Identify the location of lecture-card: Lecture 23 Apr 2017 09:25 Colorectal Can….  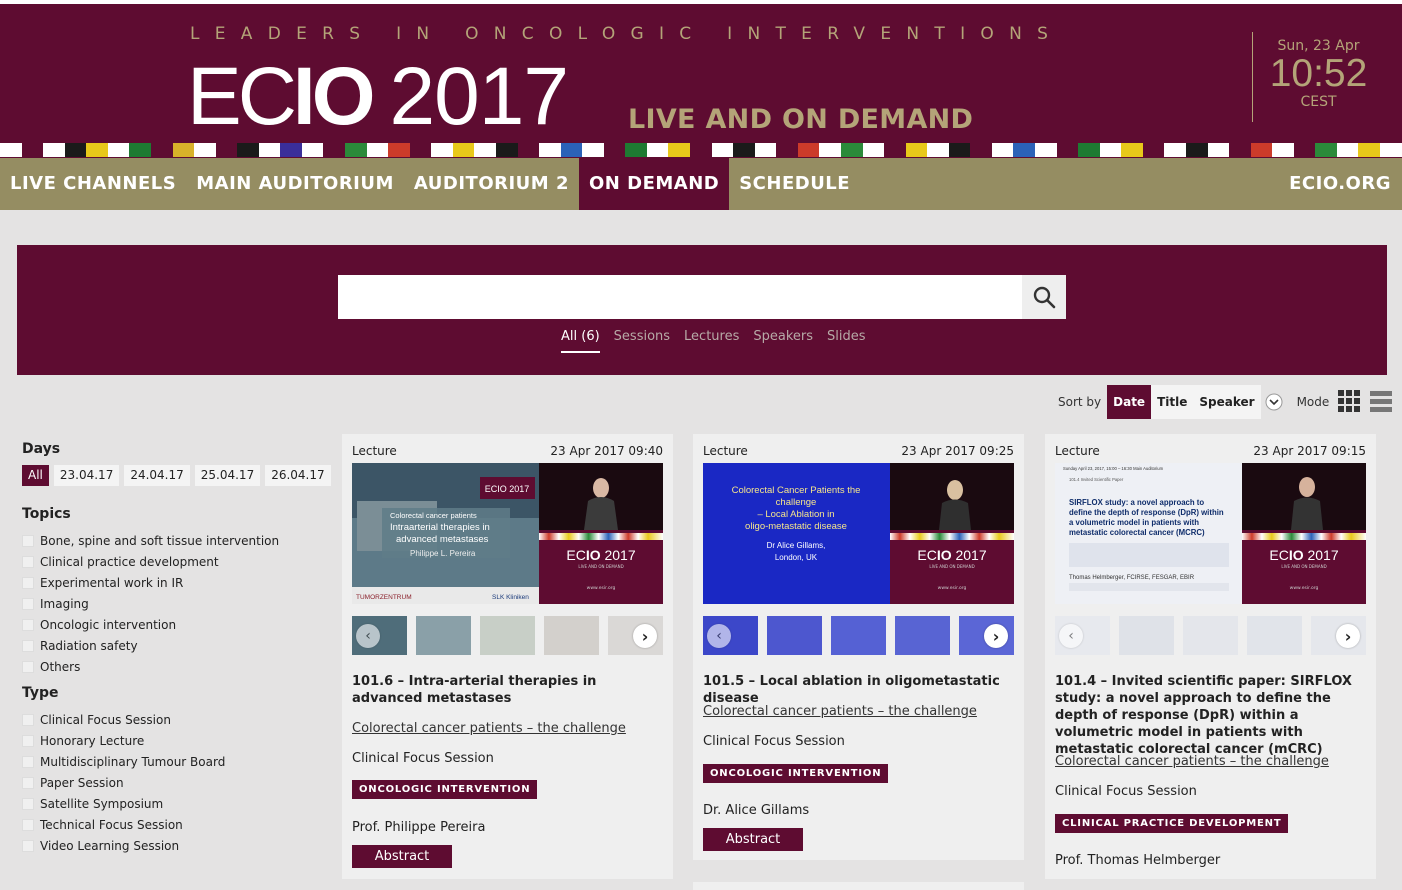
(858, 647).